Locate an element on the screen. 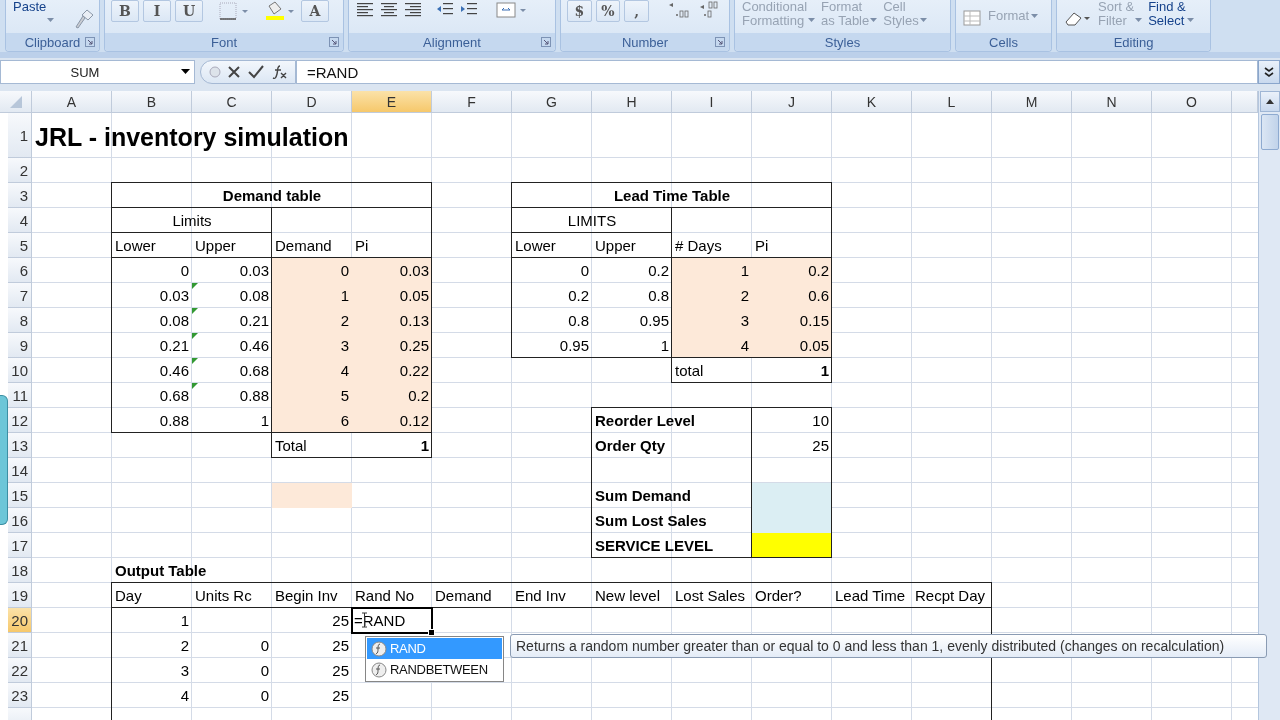 This screenshot has height=720, width=1280. style-toggle-button: B is located at coordinates (125, 11).